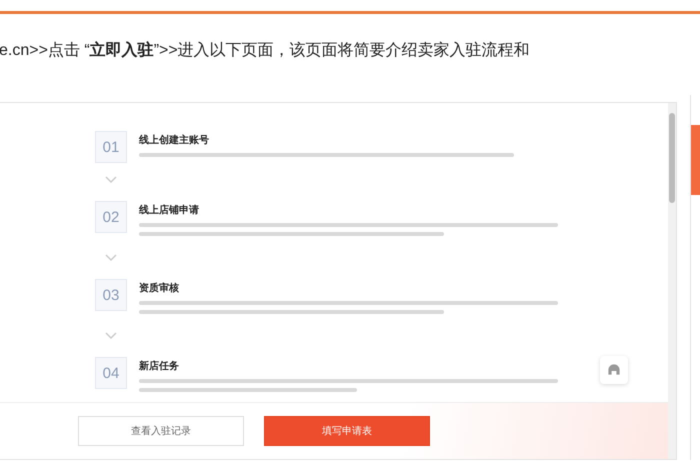  I want to click on side-banner, so click(695, 160).